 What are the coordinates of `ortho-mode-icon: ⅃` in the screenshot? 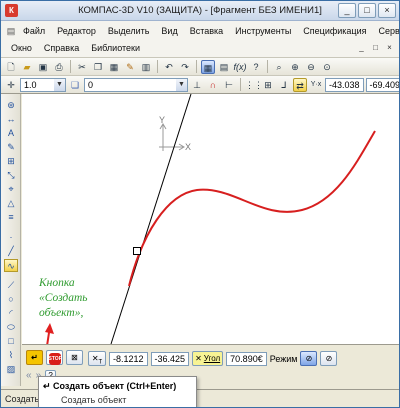 It's located at (284, 85).